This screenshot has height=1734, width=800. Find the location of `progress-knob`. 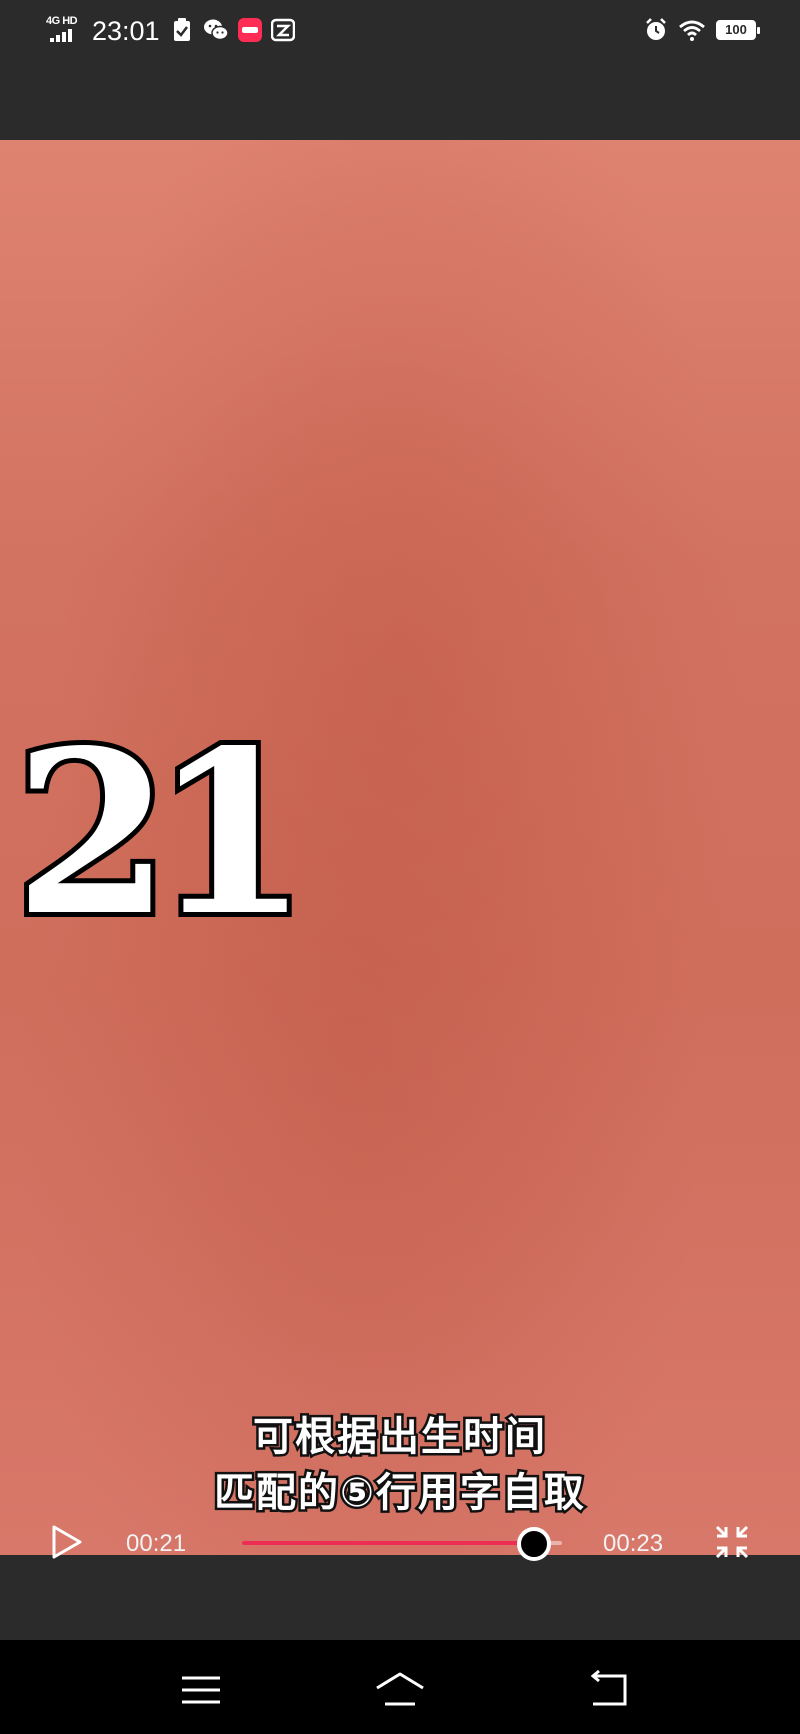

progress-knob is located at coordinates (534, 1544).